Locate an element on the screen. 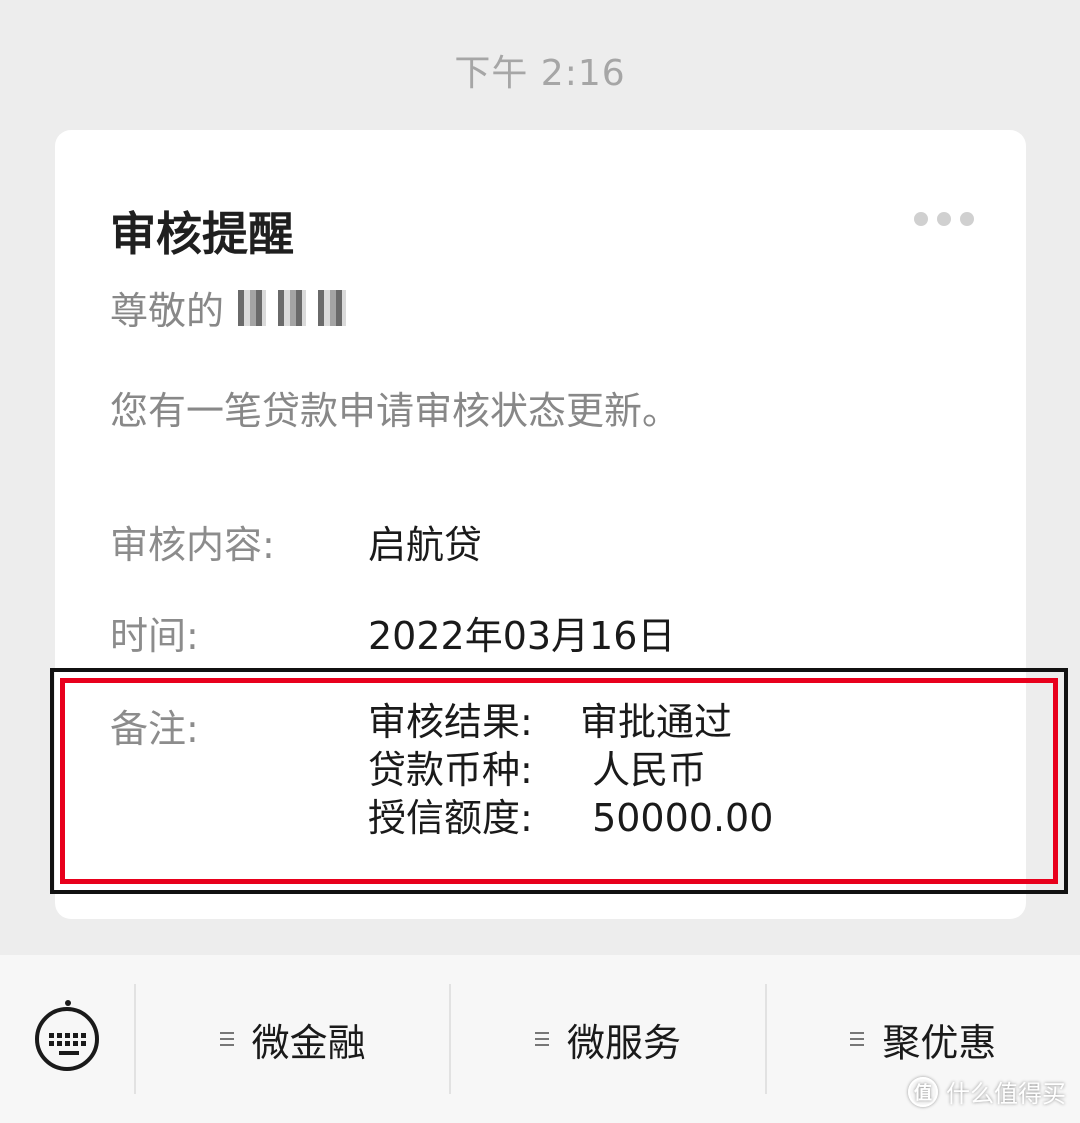  more-options-icon is located at coordinates (944, 219).